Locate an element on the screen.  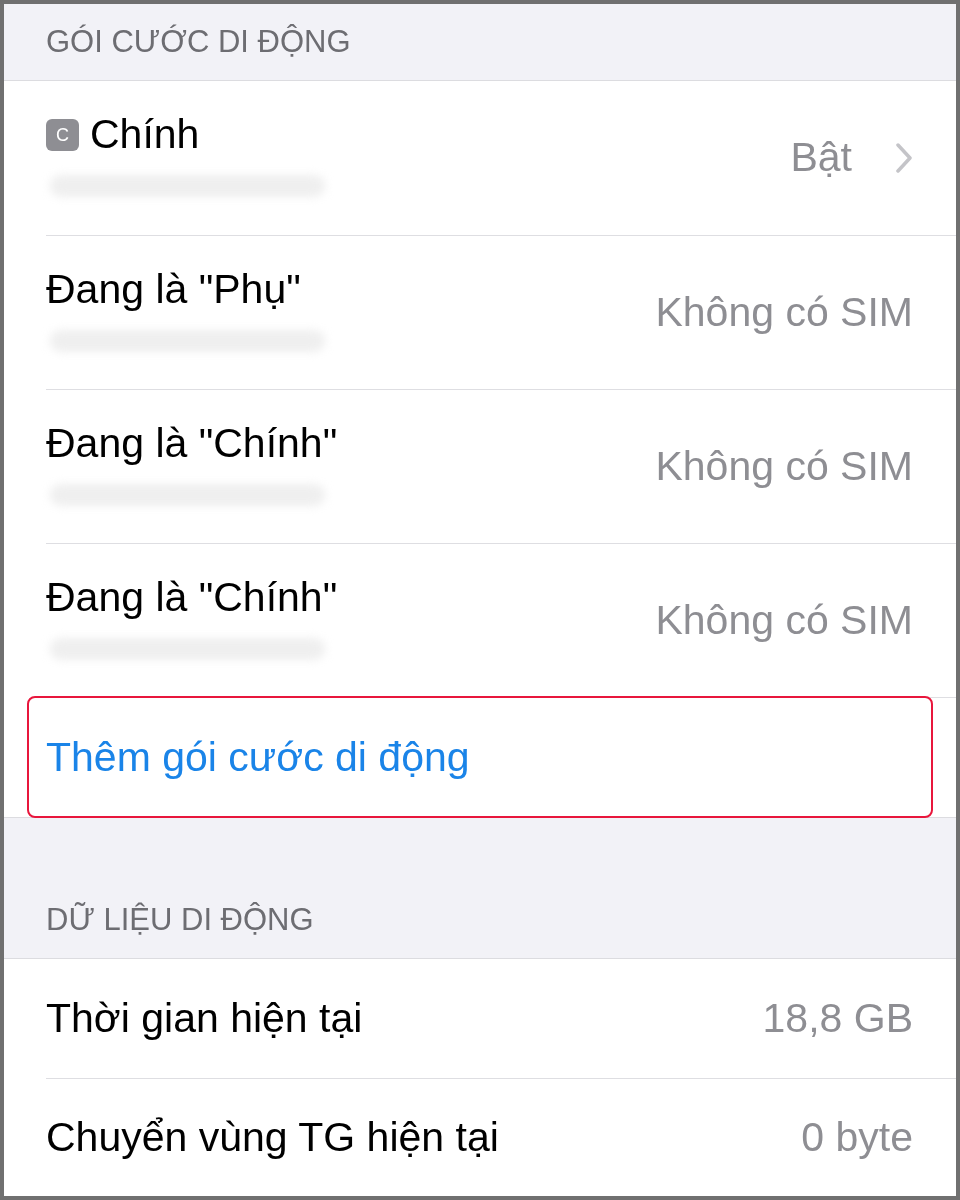
plan-row: C Chính Bật is located at coordinates (480, 158).